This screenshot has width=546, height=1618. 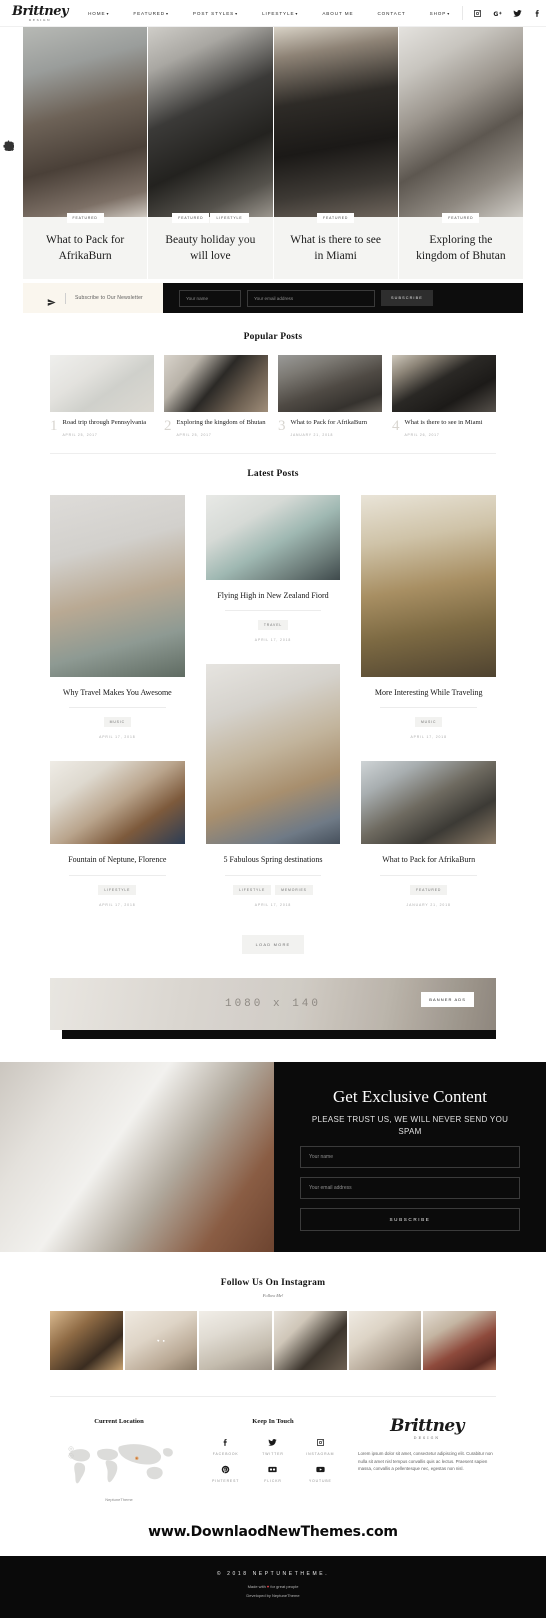 What do you see at coordinates (273, 473) in the screenshot?
I see `latest-posts-title: Latest Posts` at bounding box center [273, 473].